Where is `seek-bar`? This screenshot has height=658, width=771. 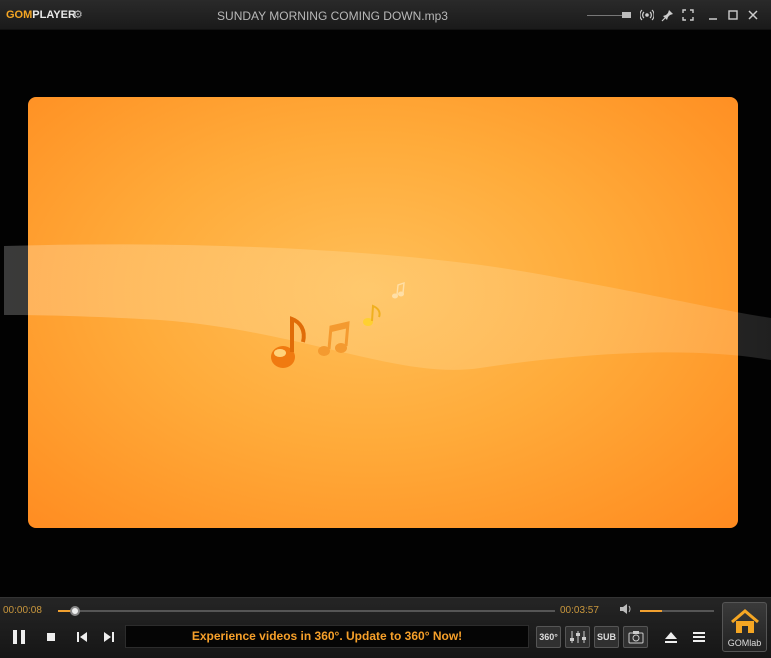 seek-bar is located at coordinates (306, 611).